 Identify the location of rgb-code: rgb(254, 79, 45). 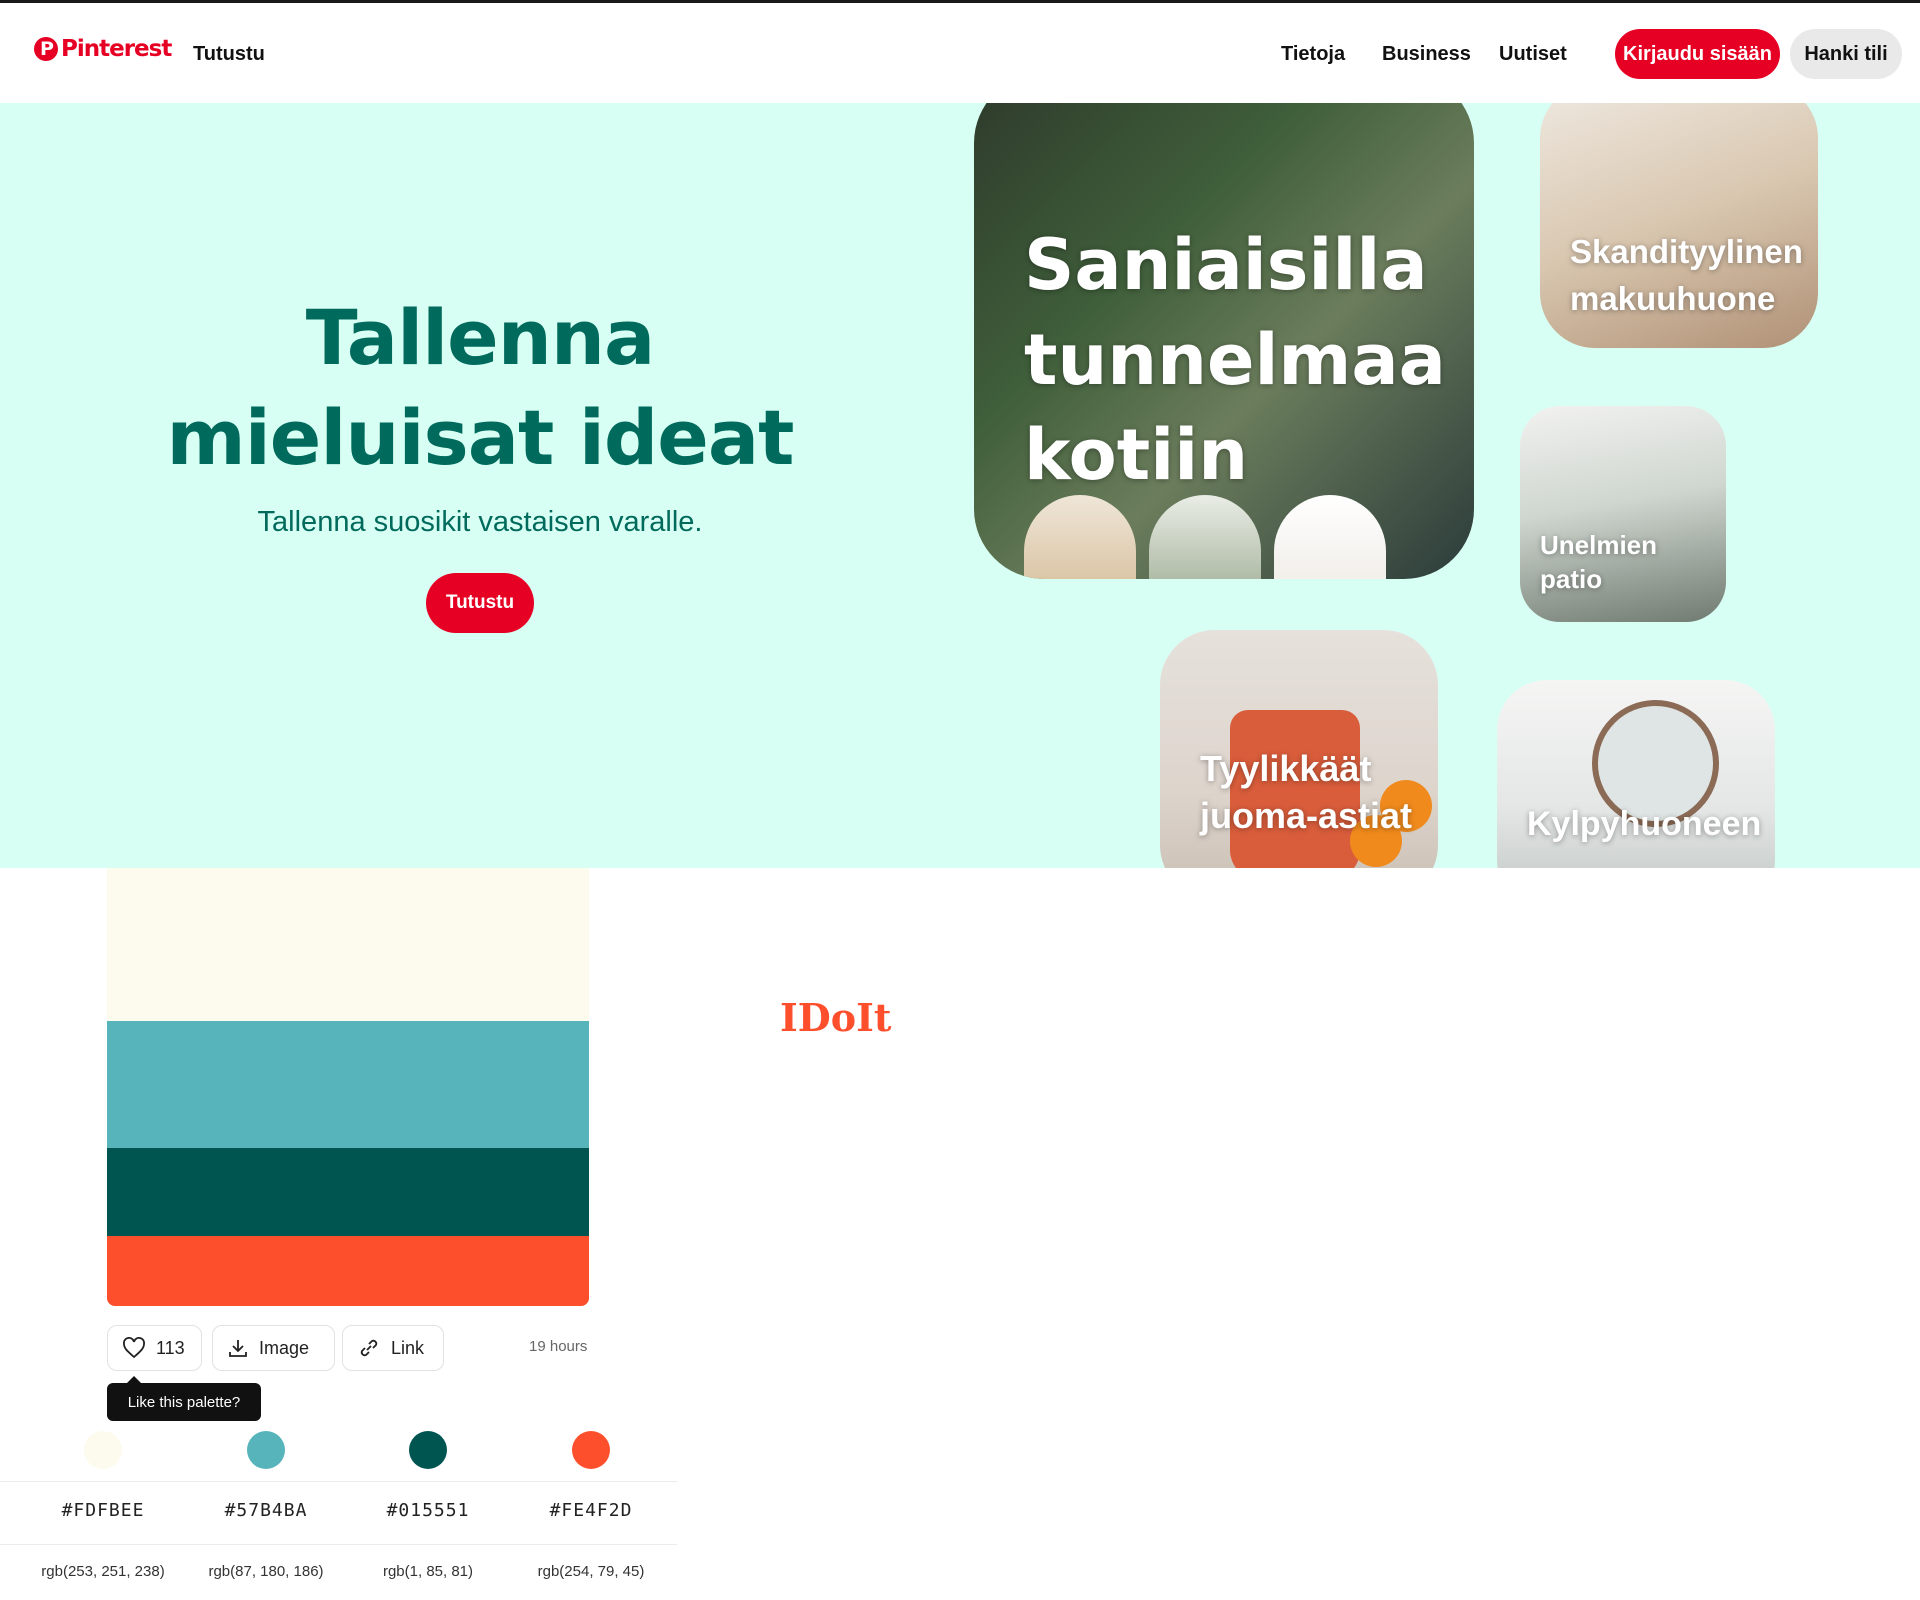
(591, 1571).